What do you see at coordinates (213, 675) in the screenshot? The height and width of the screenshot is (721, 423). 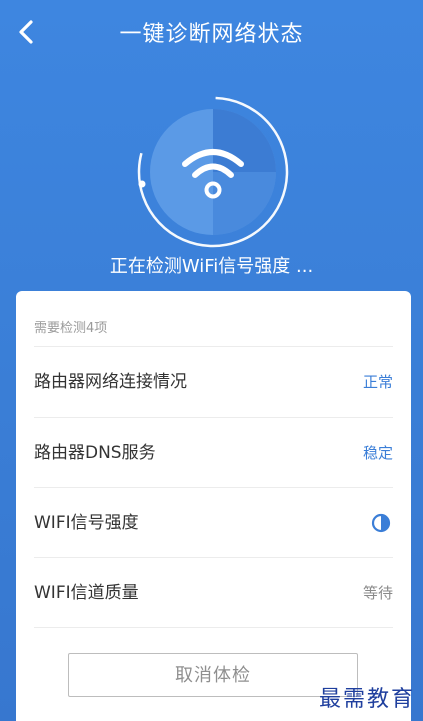 I see `cancel-check-button: 取消体检` at bounding box center [213, 675].